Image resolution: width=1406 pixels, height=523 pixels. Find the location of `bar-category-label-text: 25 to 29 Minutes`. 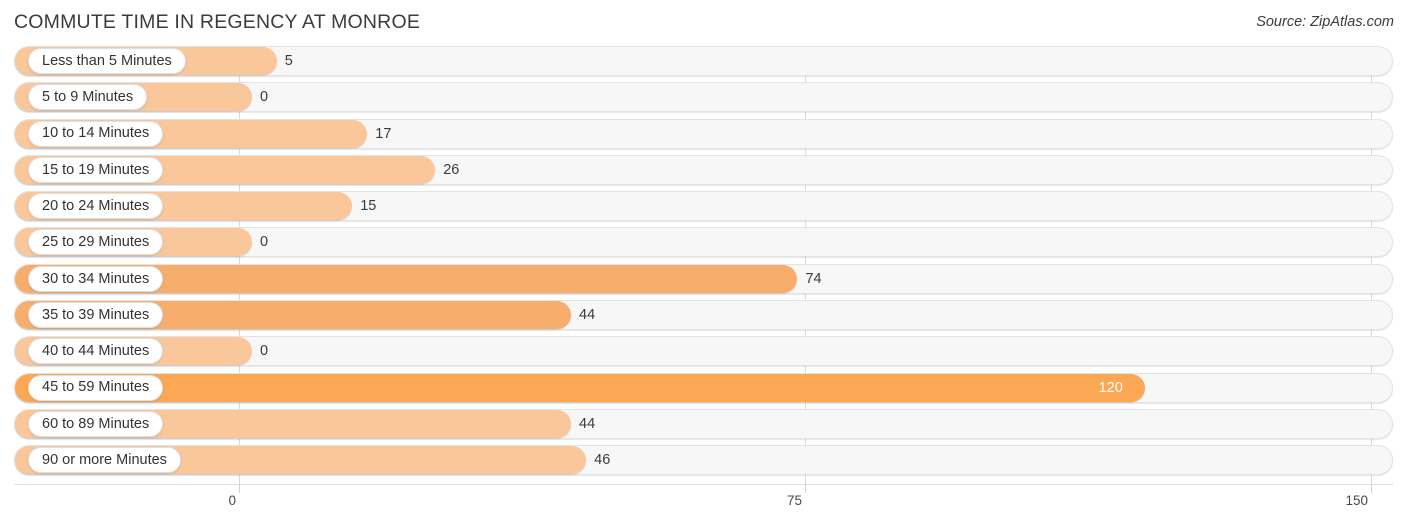

bar-category-label-text: 25 to 29 Minutes is located at coordinates (96, 242).